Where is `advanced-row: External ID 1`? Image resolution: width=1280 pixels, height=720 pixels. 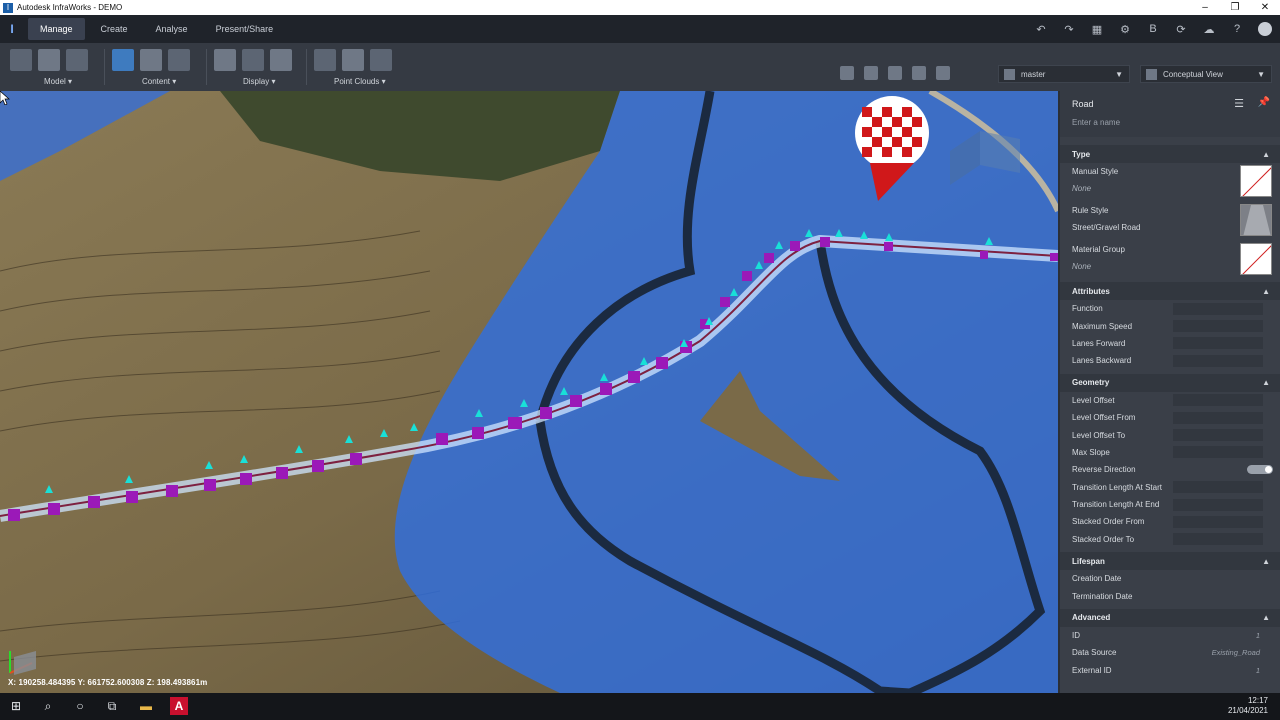 advanced-row: External ID 1 is located at coordinates (1170, 670).